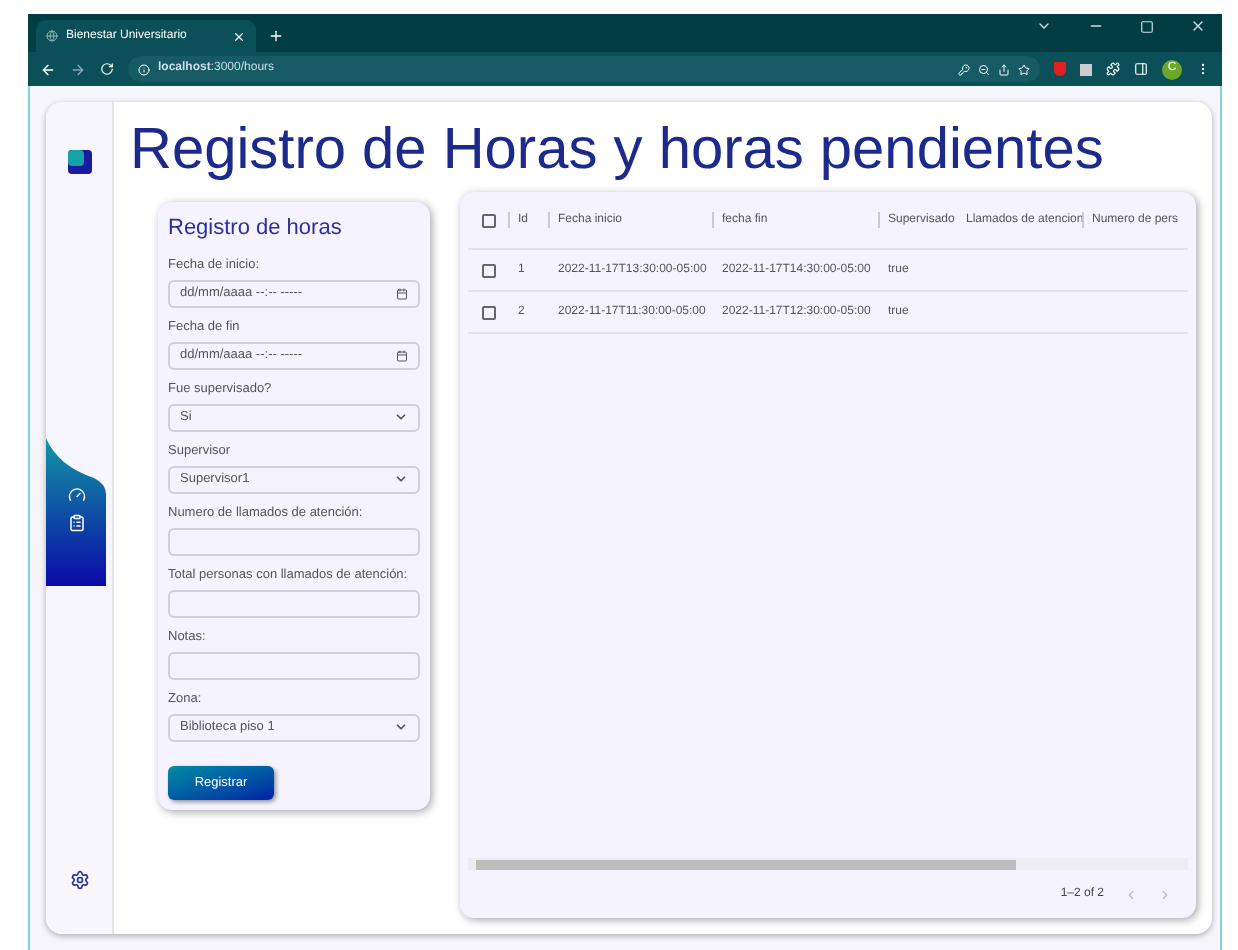 The image size is (1238, 950). Describe the element at coordinates (964, 69) in the screenshot. I see `key-icon` at that location.